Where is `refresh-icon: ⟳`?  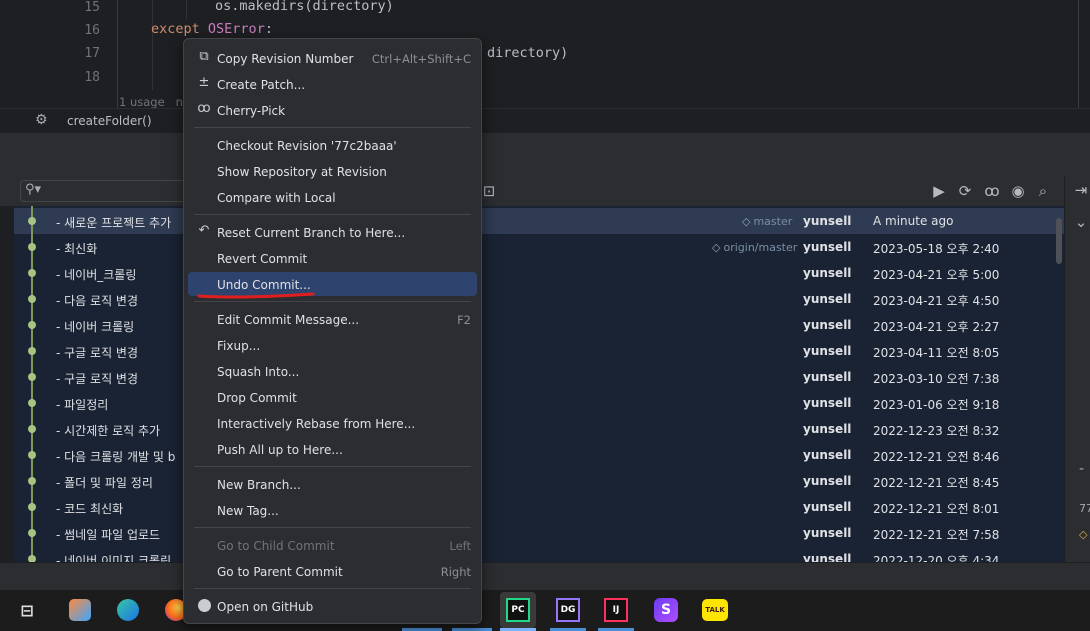 refresh-icon: ⟳ is located at coordinates (965, 191).